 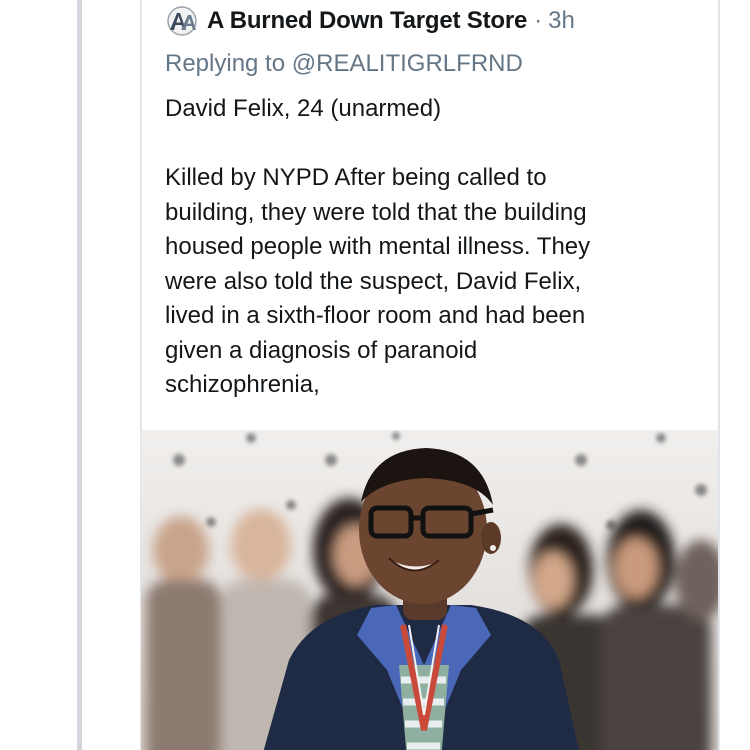 What do you see at coordinates (303, 108) in the screenshot?
I see `tweet-text-line1: David Felix, 24 (unarmed)` at bounding box center [303, 108].